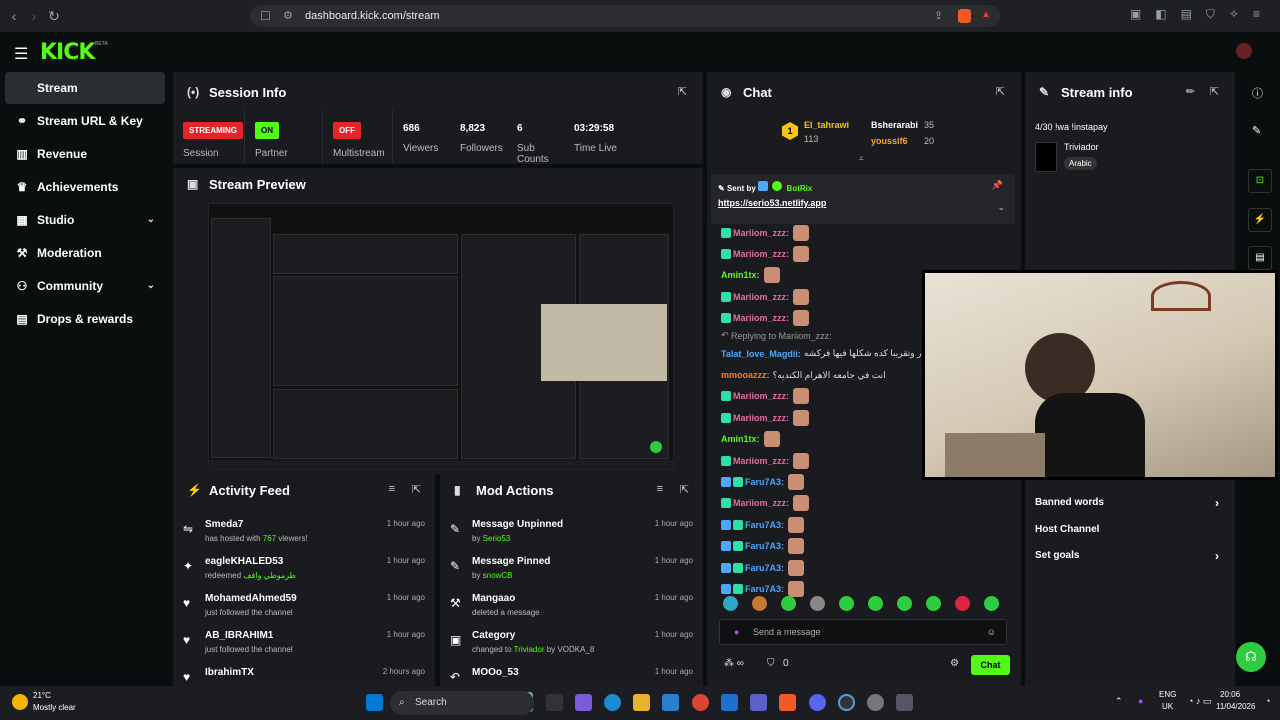 The image size is (1280, 720). Describe the element at coordinates (493, 598) in the screenshot. I see `feed-title: Mangaao` at that location.